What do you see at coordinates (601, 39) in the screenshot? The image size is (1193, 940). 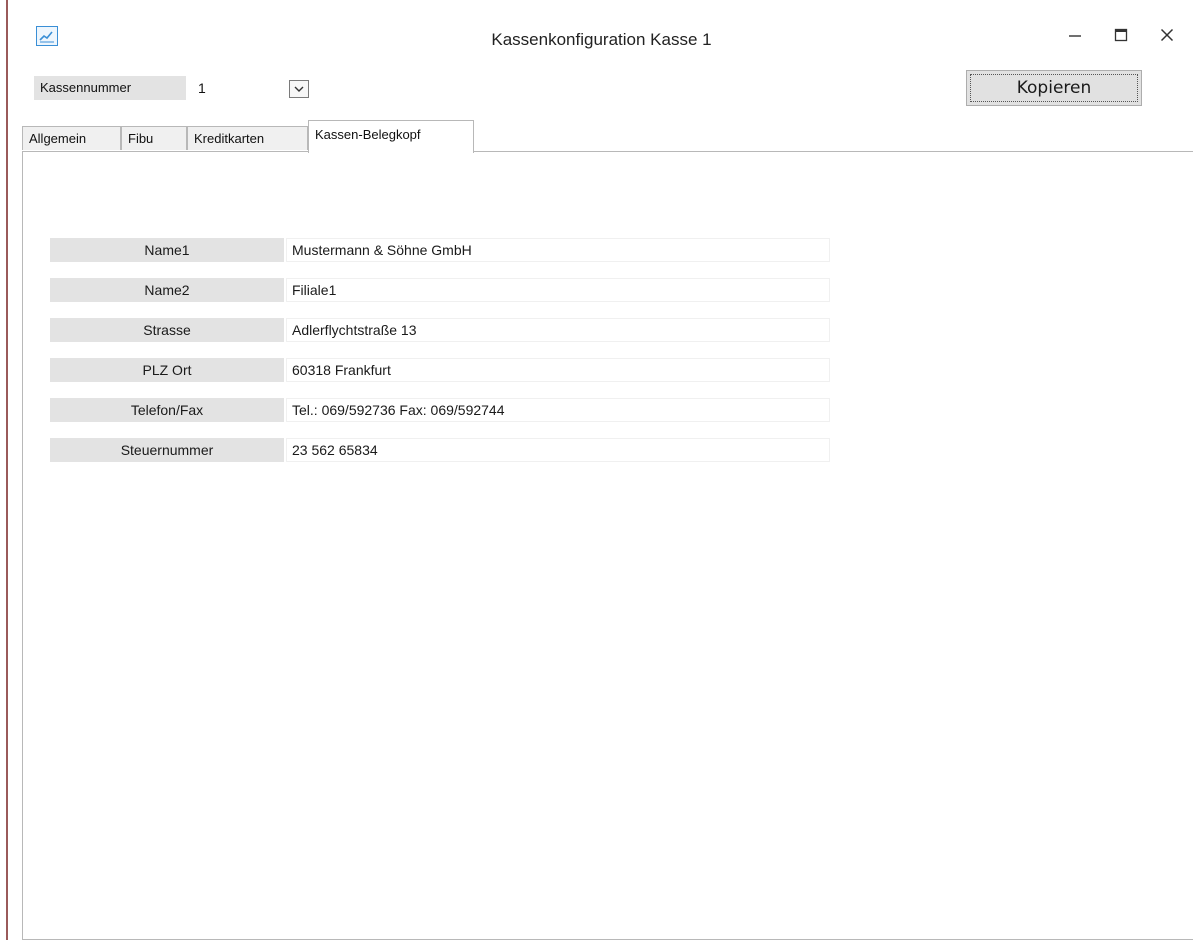 I see `window-title: Kassenkonfiguration Kasse 1` at bounding box center [601, 39].